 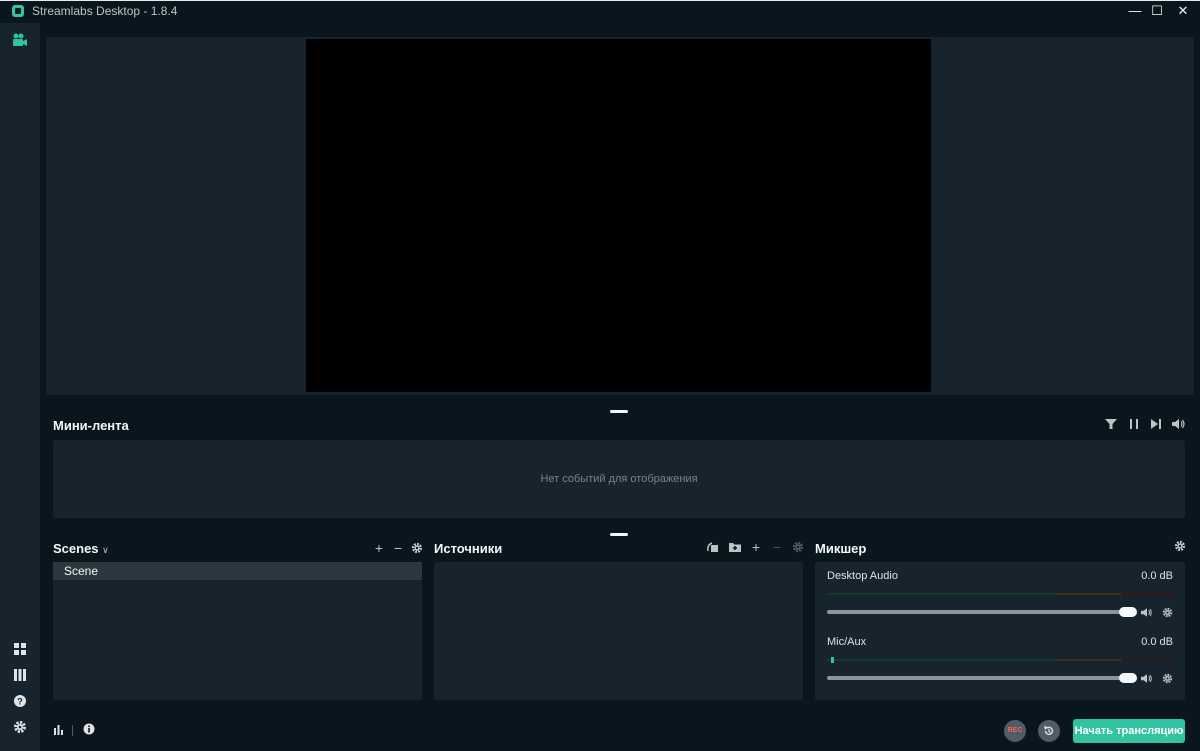 I want to click on pause-icon, so click(x=1134, y=424).